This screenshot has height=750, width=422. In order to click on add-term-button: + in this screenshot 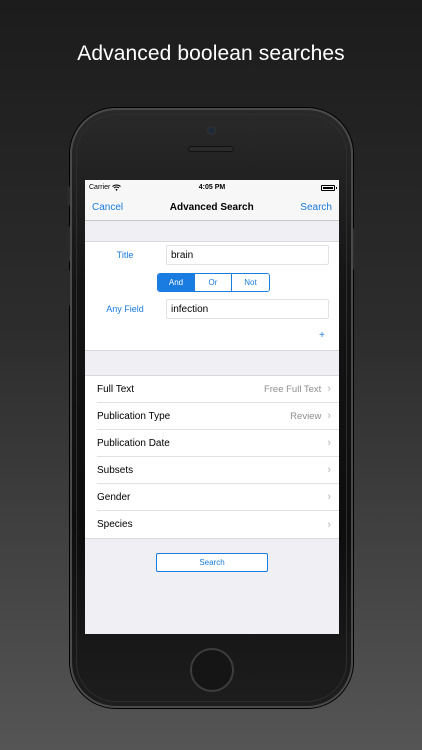, I will do `click(322, 335)`.